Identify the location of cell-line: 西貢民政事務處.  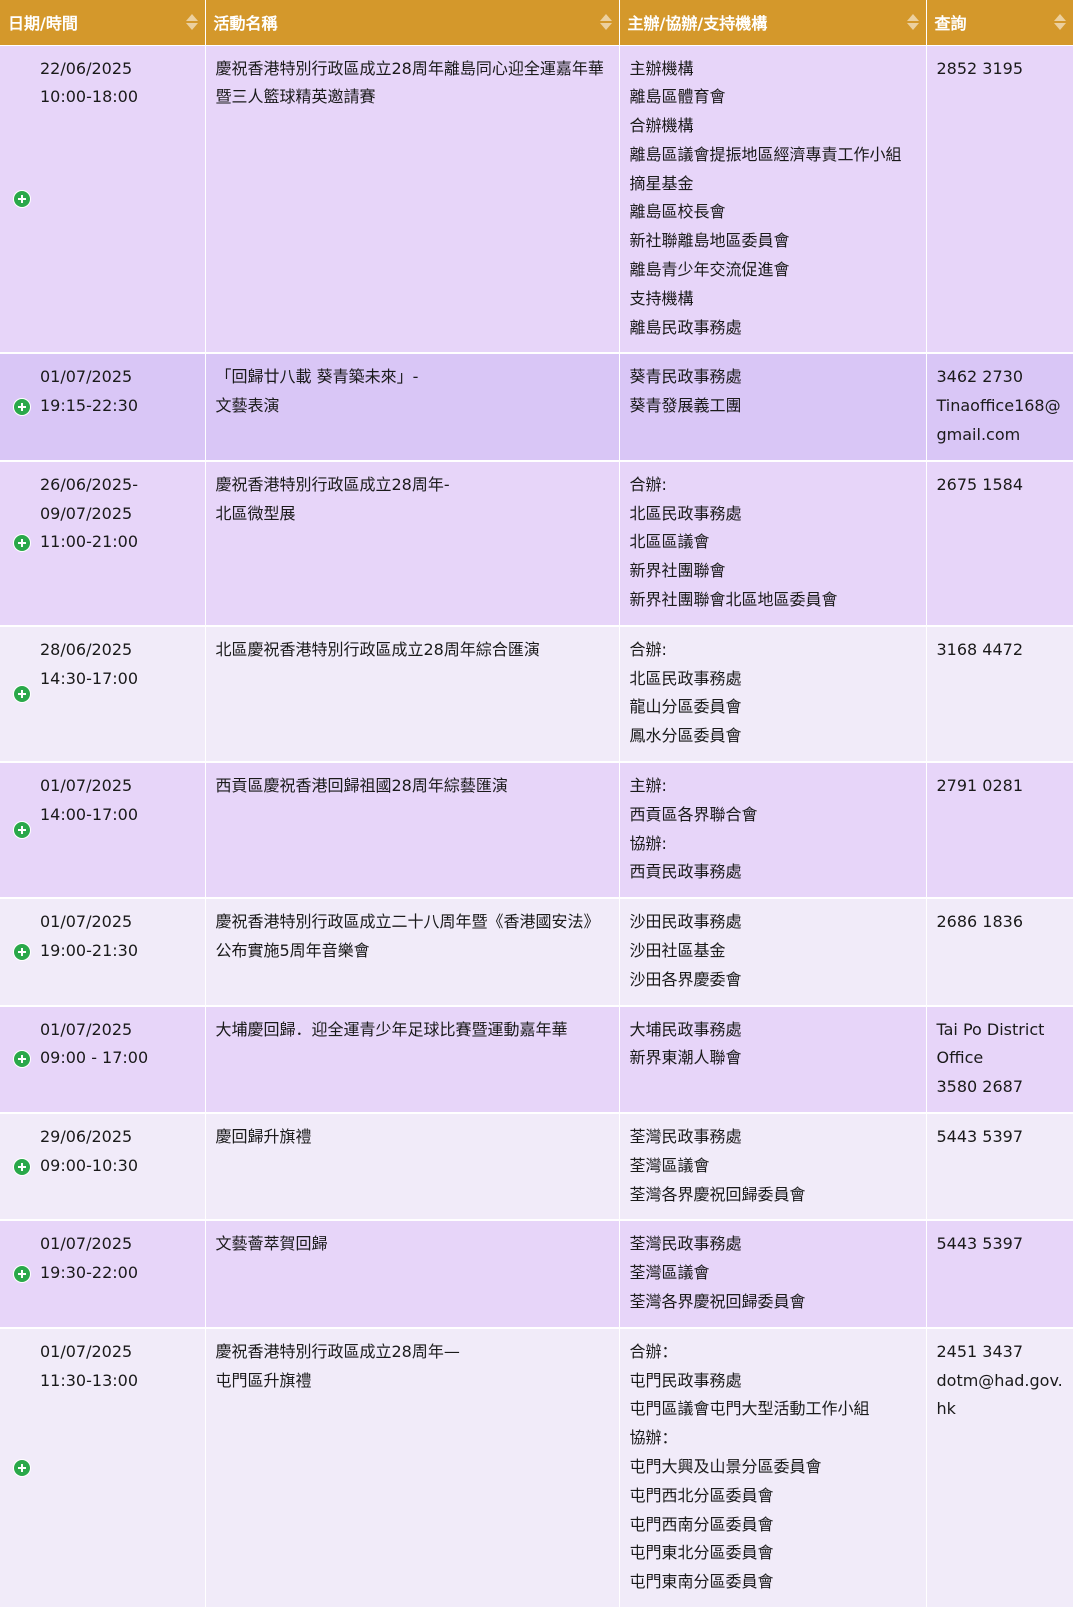
(685, 872).